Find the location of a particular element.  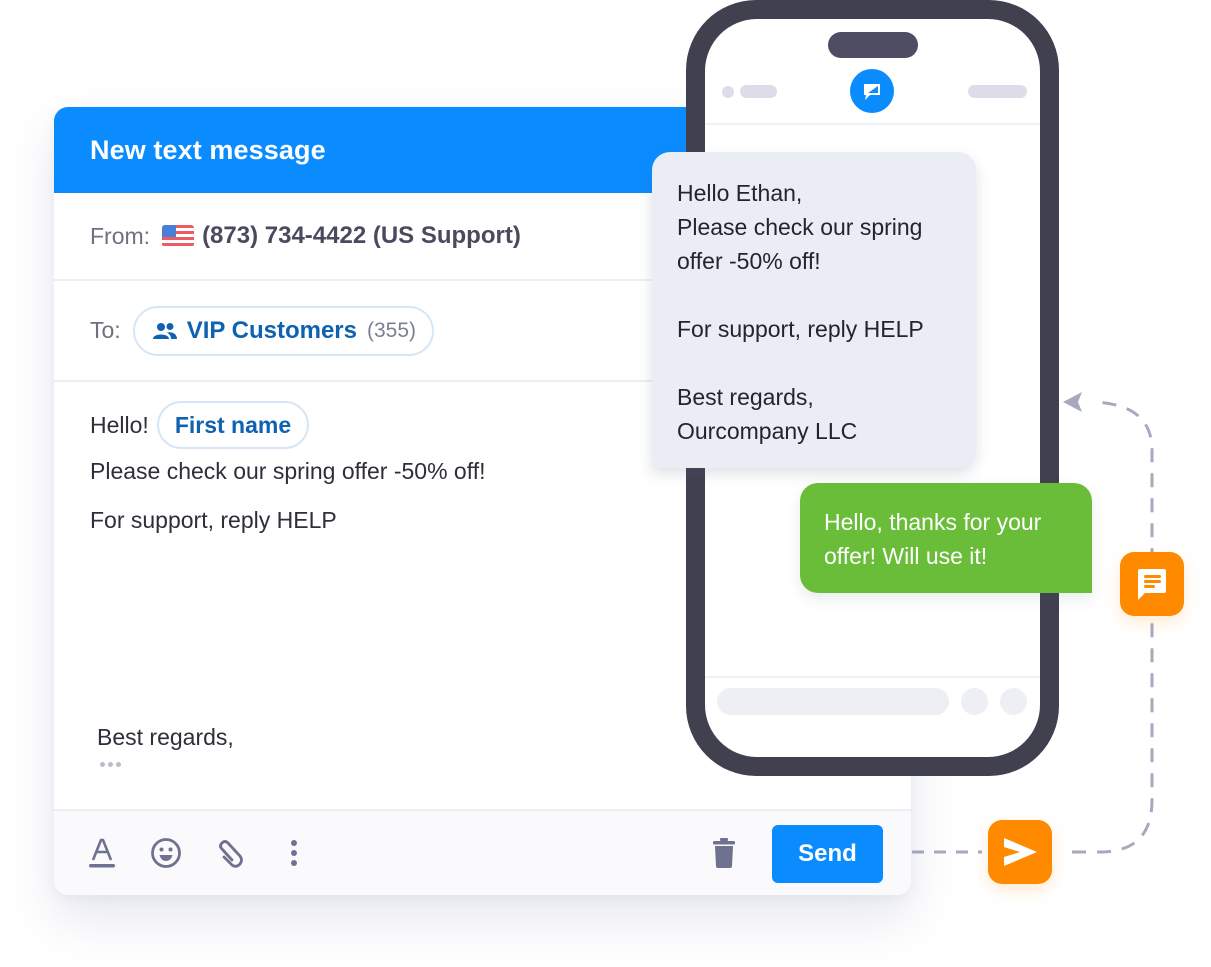

status-bar-left is located at coordinates (758, 91).